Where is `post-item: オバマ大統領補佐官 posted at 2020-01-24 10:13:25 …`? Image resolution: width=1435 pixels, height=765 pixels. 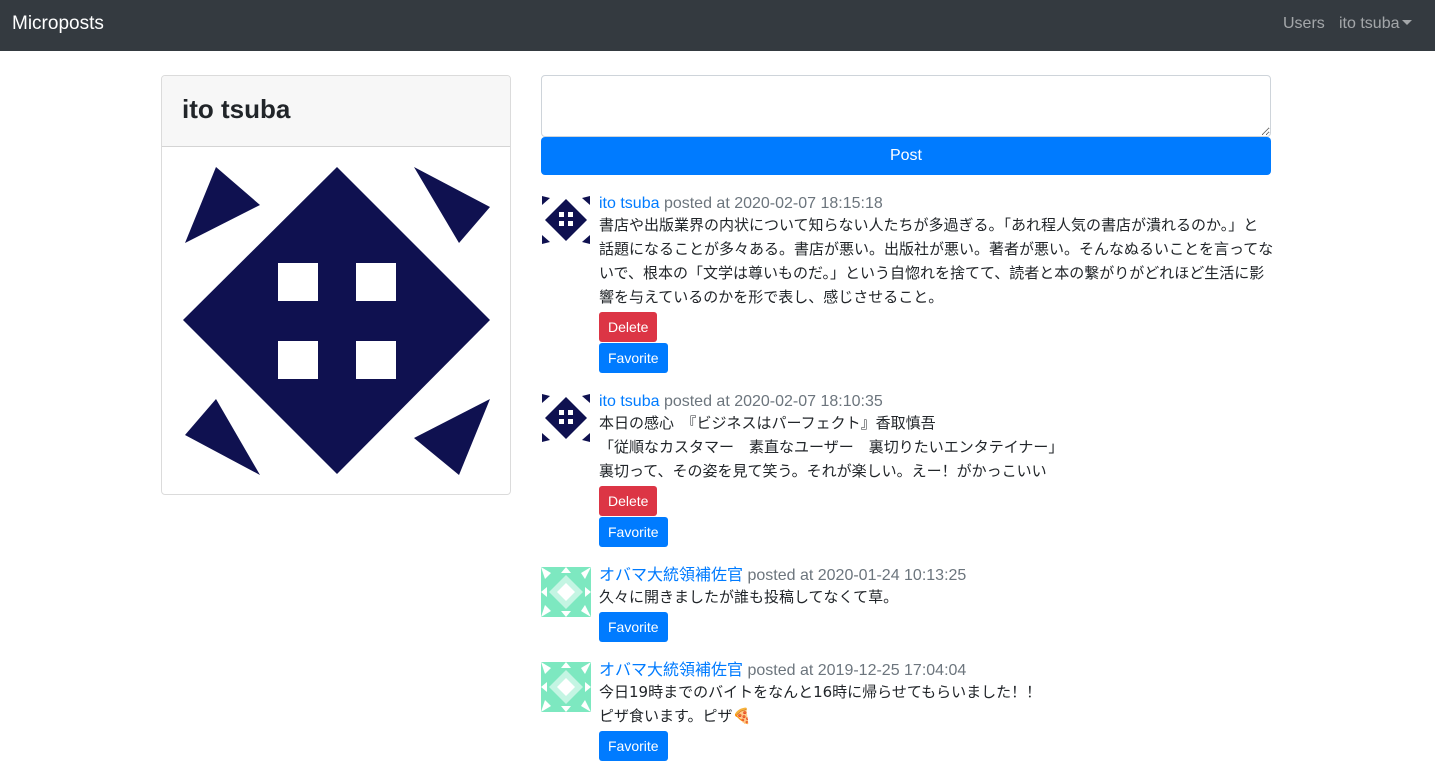
post-item: オバマ大統領補佐官 posted at 2020-01-24 10:13:25 … is located at coordinates (906, 607).